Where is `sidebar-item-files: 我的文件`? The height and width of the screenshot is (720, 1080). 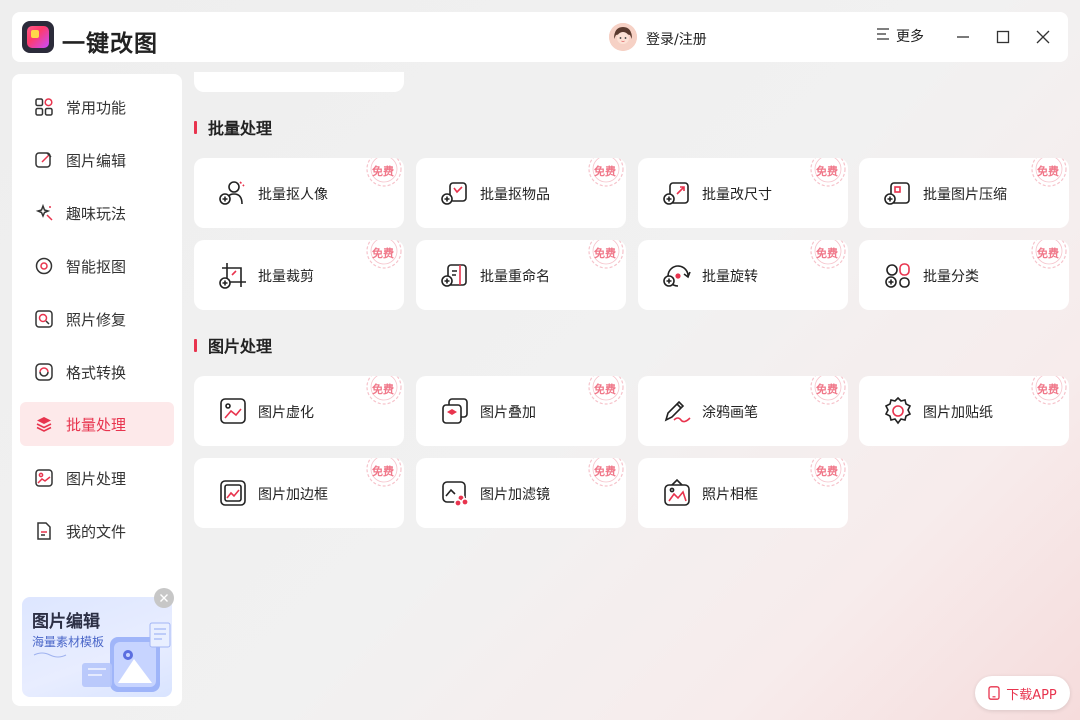 sidebar-item-files: 我的文件 is located at coordinates (97, 531).